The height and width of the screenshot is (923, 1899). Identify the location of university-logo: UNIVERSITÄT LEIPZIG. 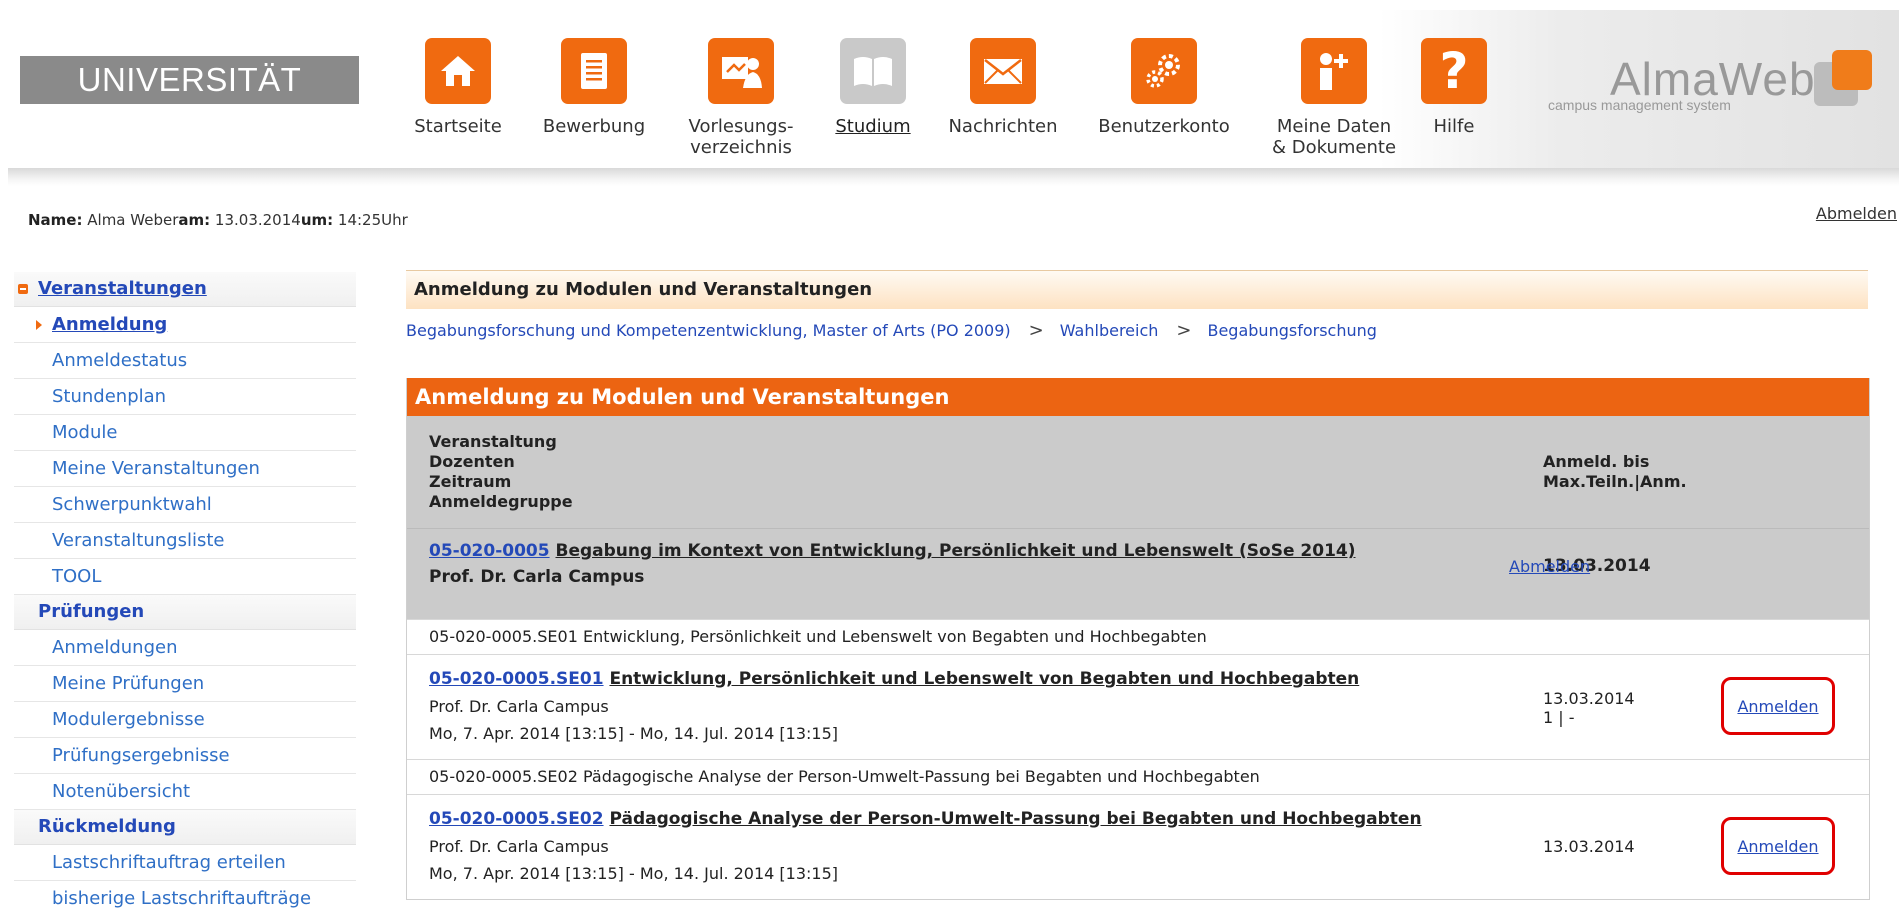
(189, 101).